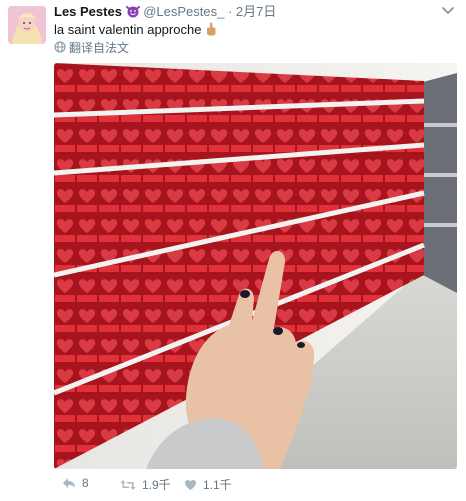 Image resolution: width=466 pixels, height=501 pixels. Describe the element at coordinates (217, 485) in the screenshot. I see `like-count: 1.1千` at that location.